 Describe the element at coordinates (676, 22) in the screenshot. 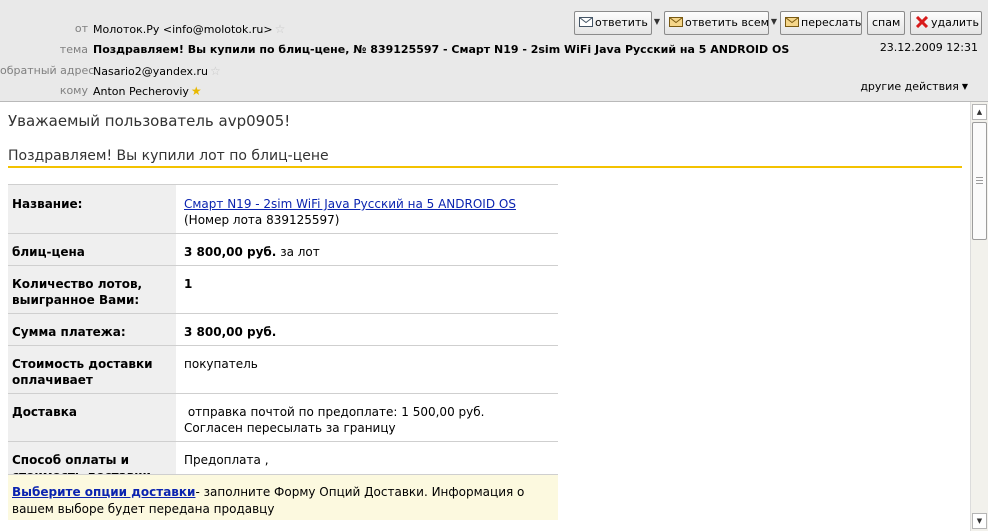

I see `reply-all-icon` at that location.